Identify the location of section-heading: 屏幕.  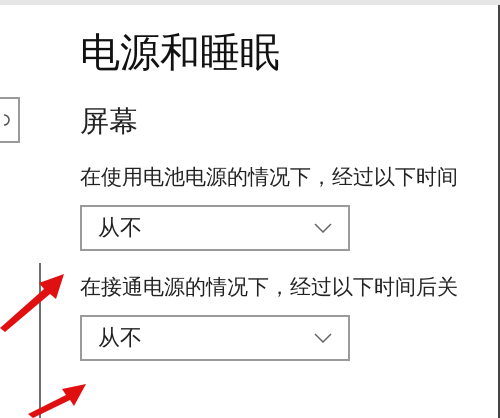
(109, 121).